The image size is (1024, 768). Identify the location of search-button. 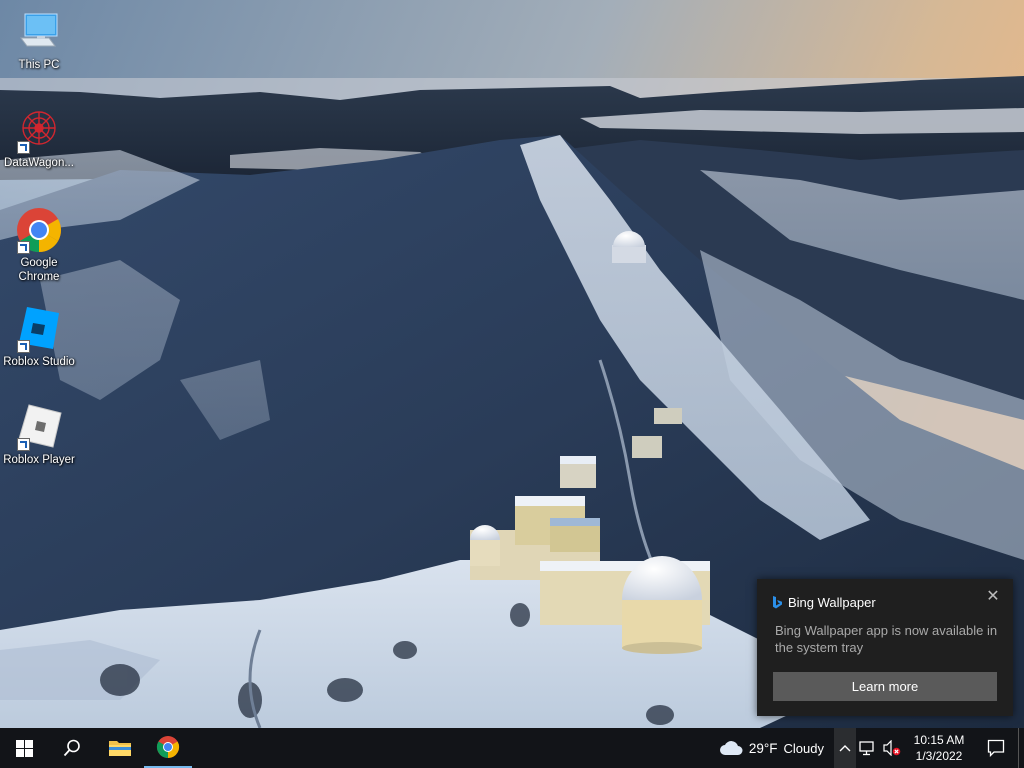
(72, 748).